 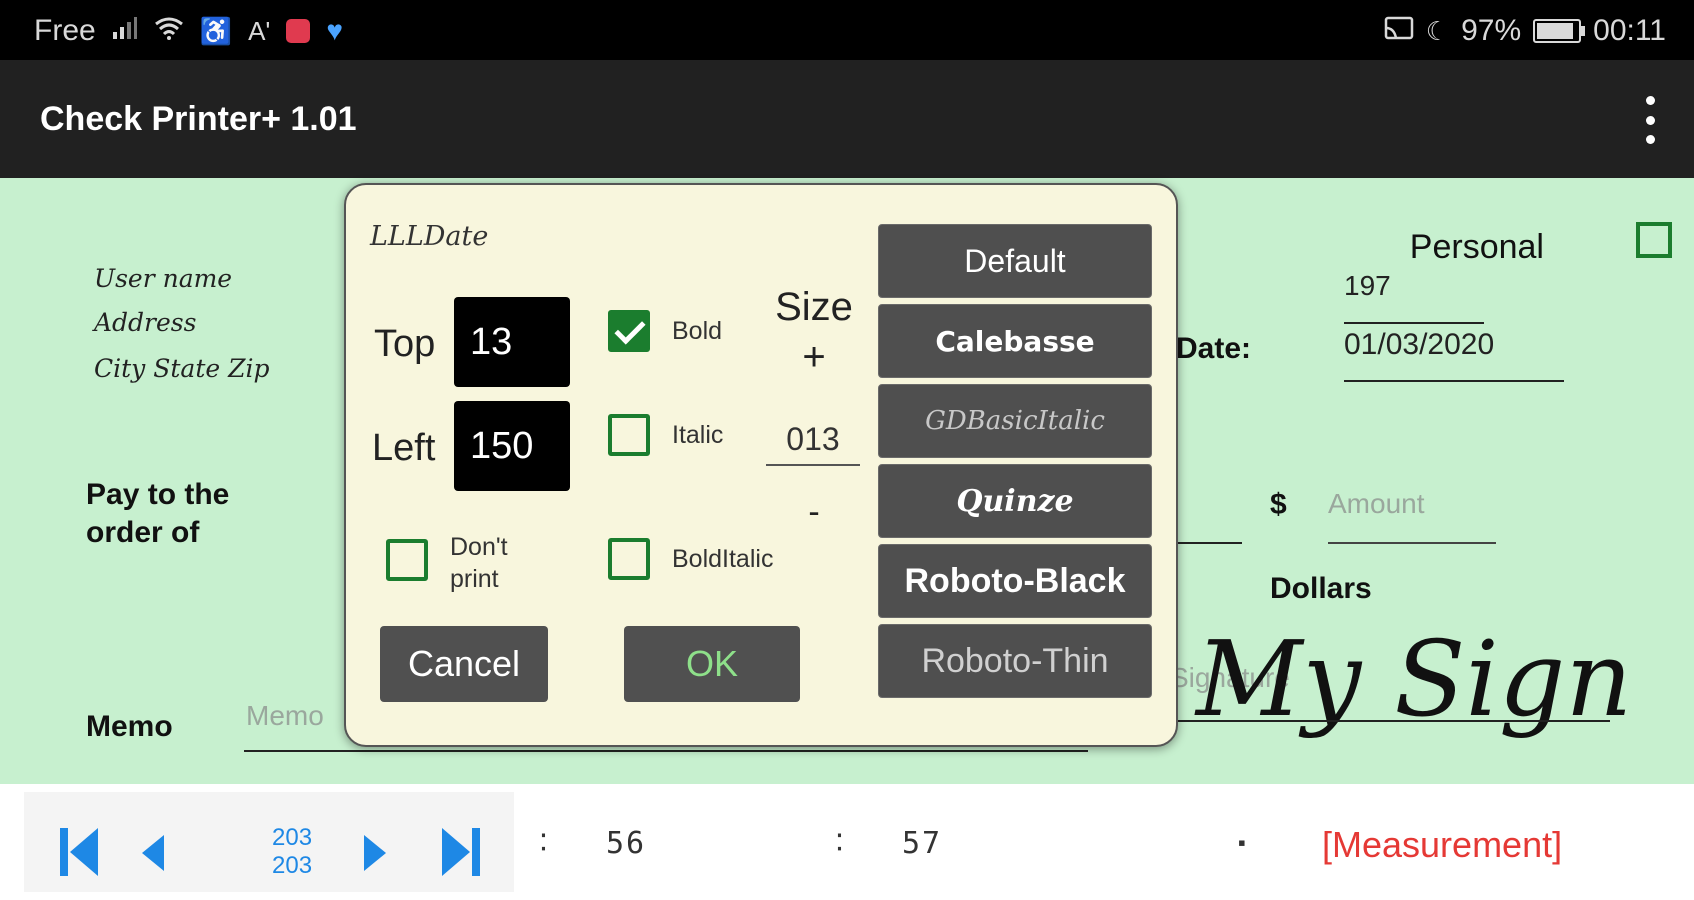 I want to click on vertical-measure-icon: ⁚, so click(x=839, y=842).